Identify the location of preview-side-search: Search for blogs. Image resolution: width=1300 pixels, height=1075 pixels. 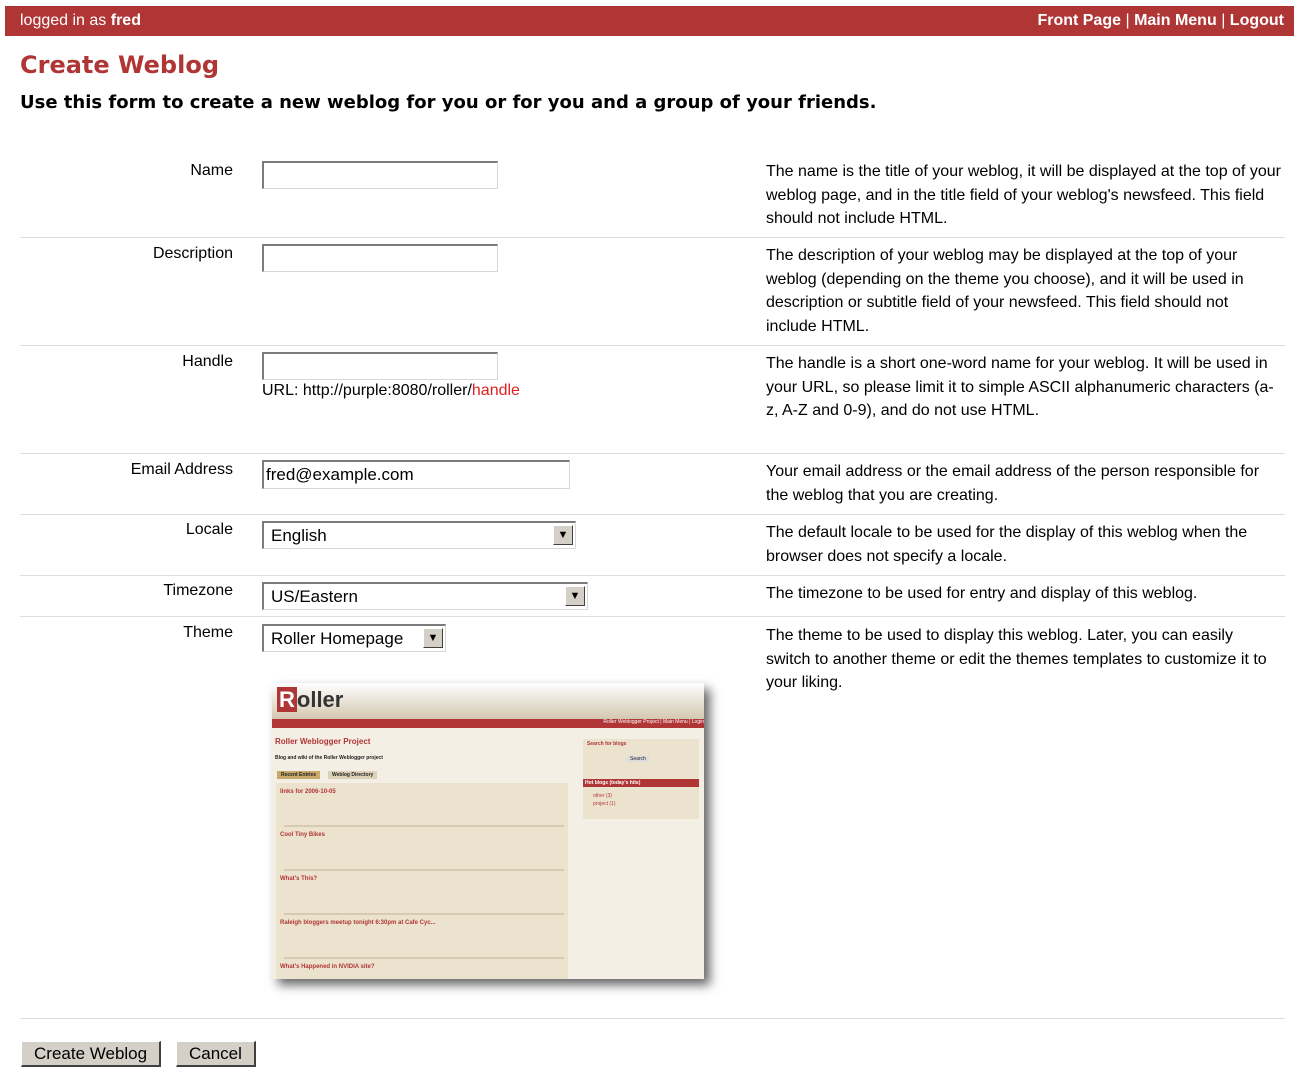
(607, 744).